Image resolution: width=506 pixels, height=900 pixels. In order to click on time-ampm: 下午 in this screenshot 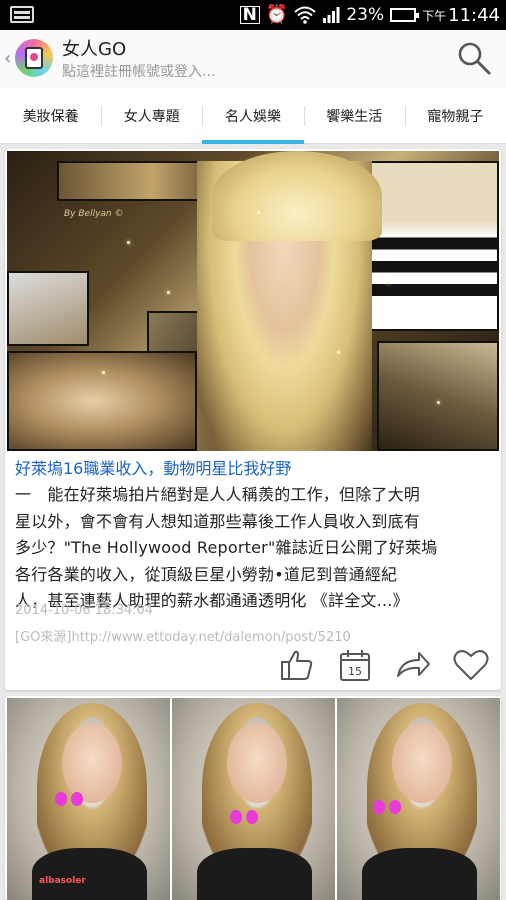, I will do `click(434, 15)`.